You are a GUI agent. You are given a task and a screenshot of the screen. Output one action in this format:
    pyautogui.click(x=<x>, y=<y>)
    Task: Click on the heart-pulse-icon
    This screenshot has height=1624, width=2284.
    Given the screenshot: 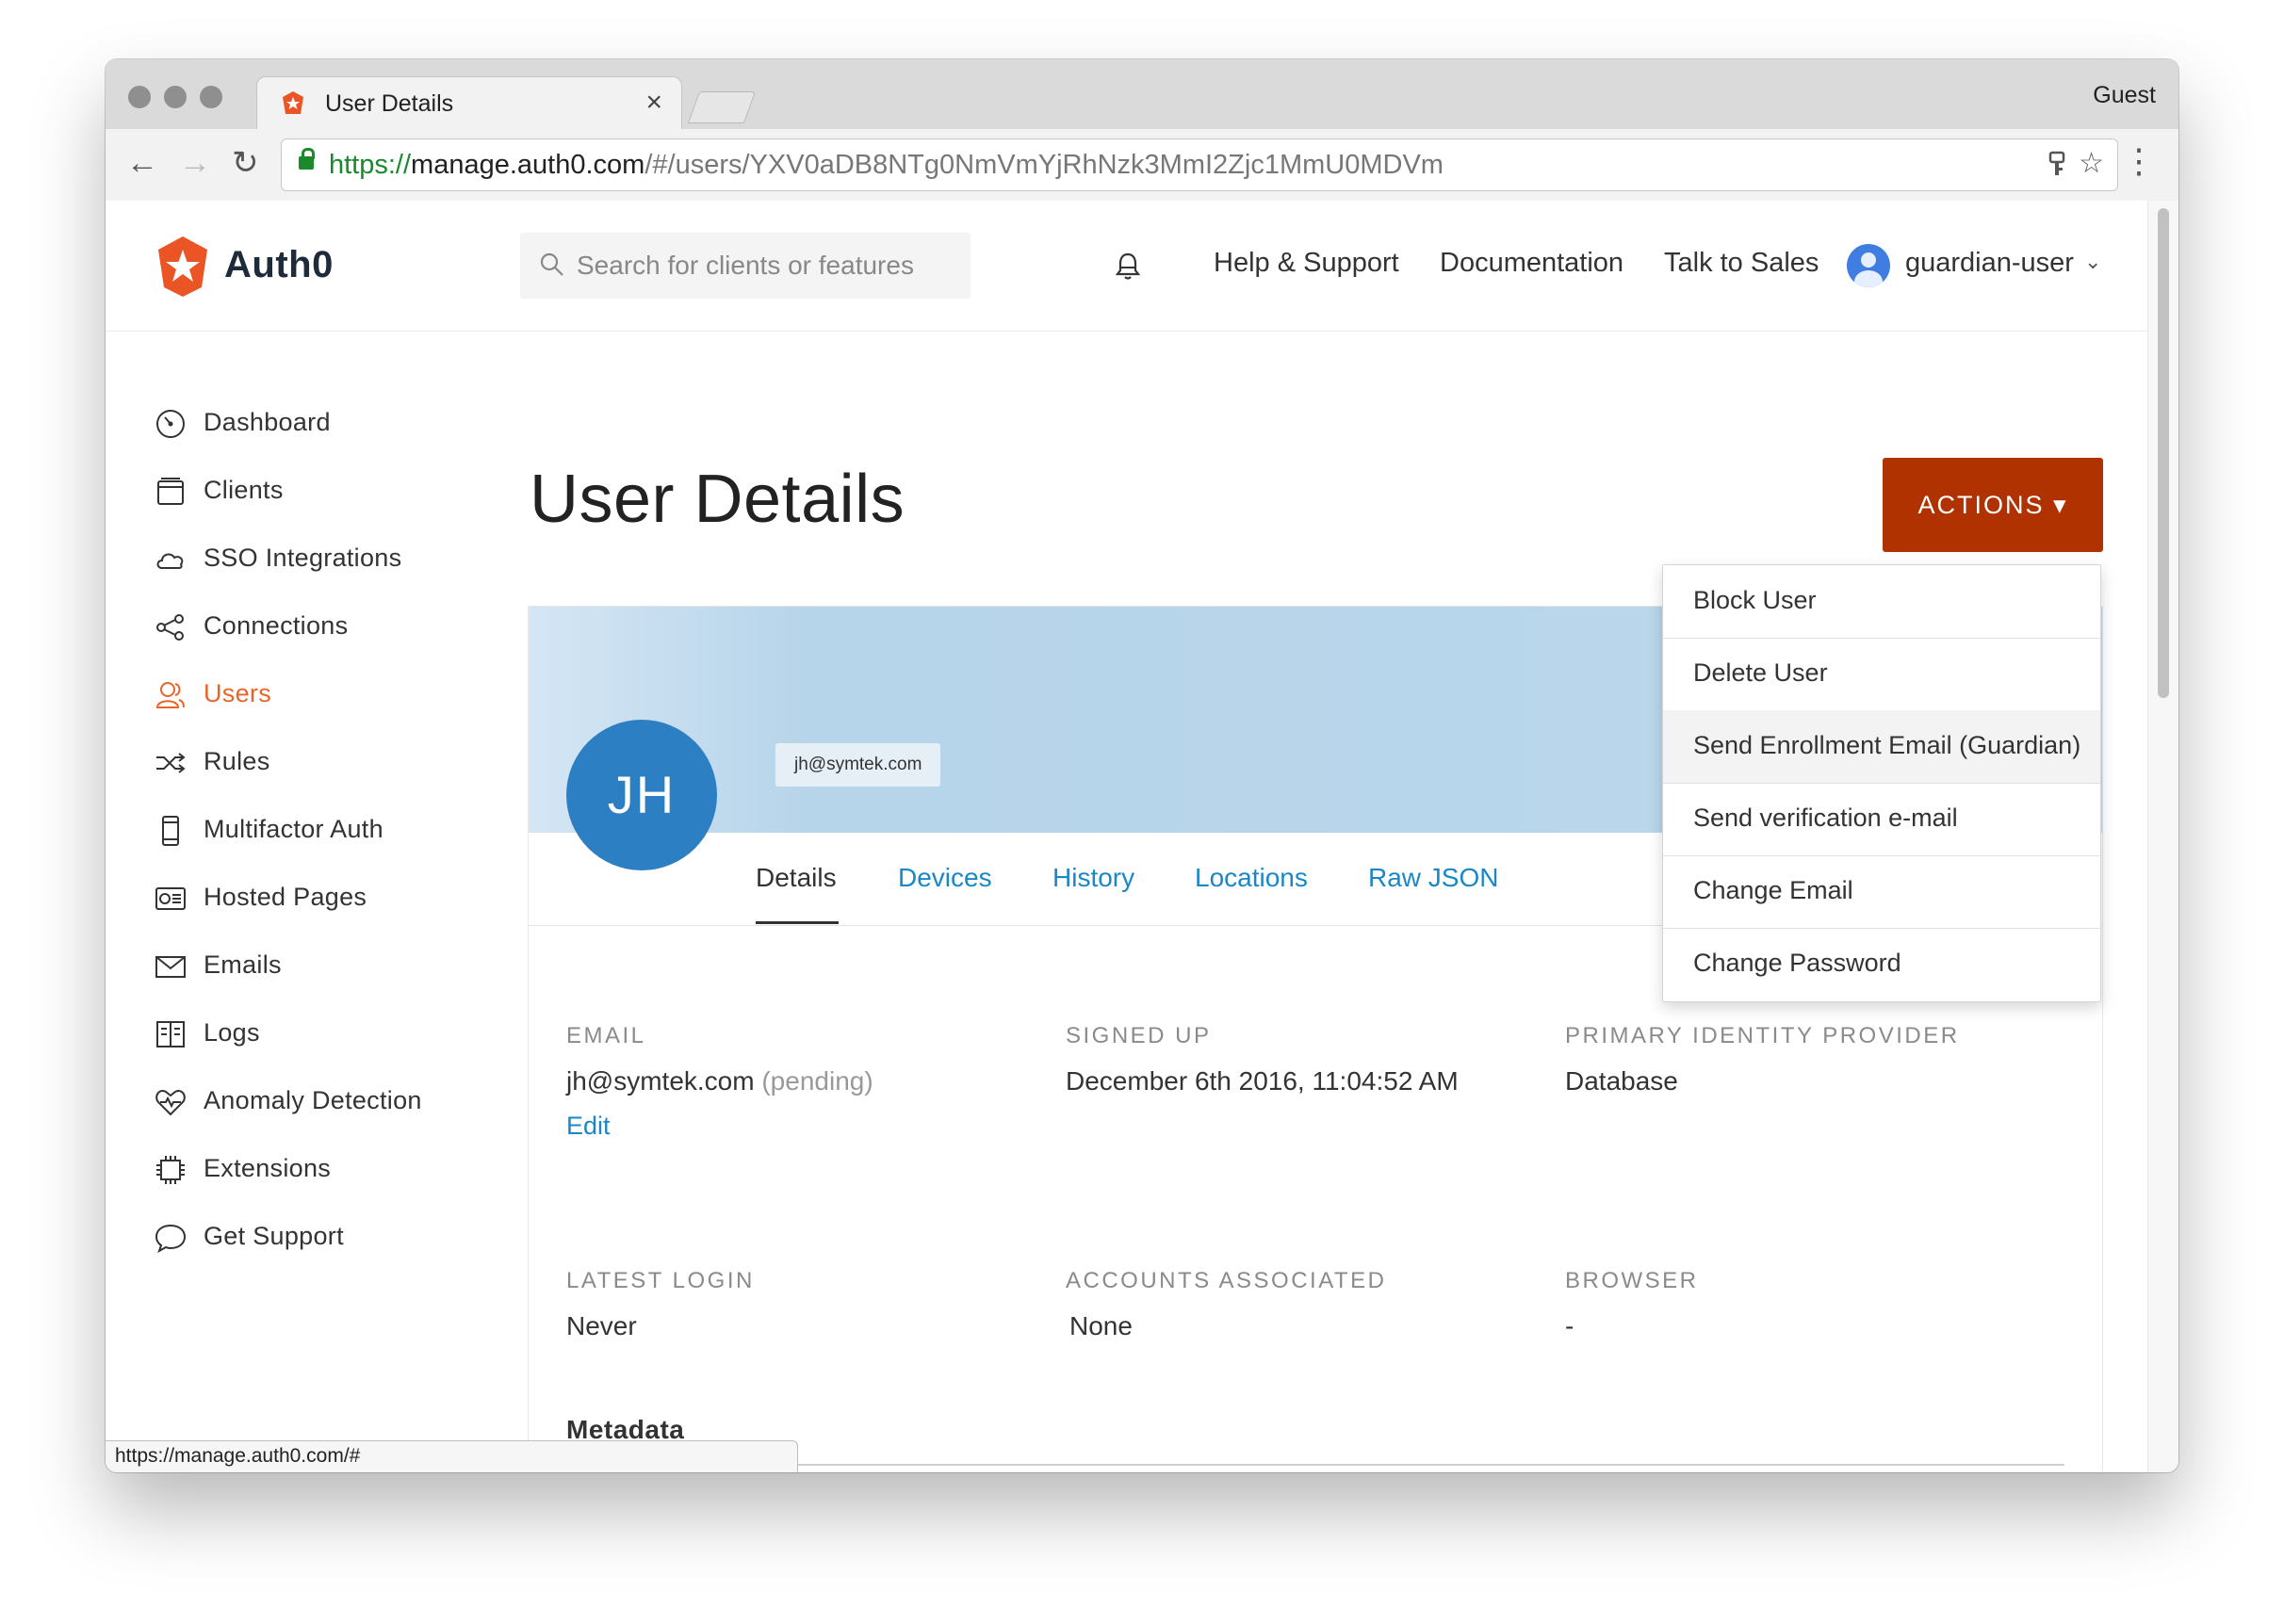 What is the action you would take?
    pyautogui.click(x=170, y=1103)
    